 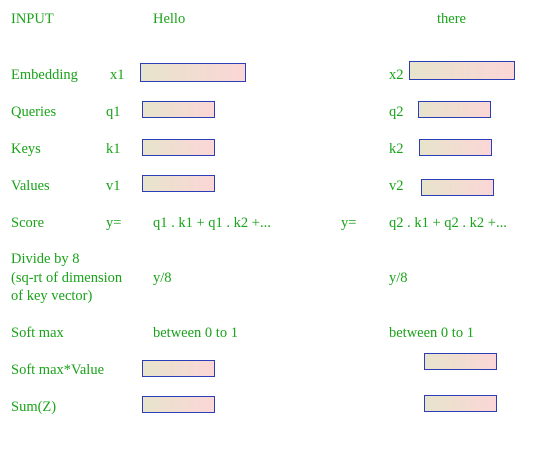 I want to click on score-label: Score, so click(x=28, y=223).